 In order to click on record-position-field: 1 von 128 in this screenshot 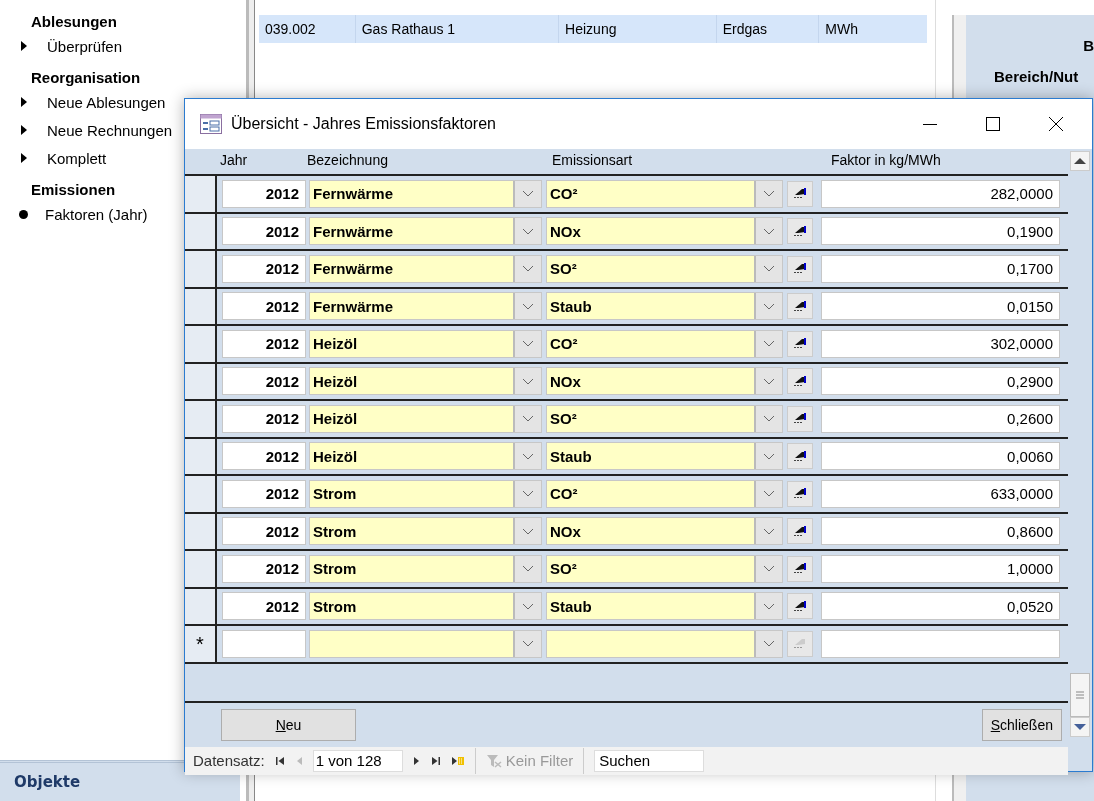, I will do `click(357, 760)`.